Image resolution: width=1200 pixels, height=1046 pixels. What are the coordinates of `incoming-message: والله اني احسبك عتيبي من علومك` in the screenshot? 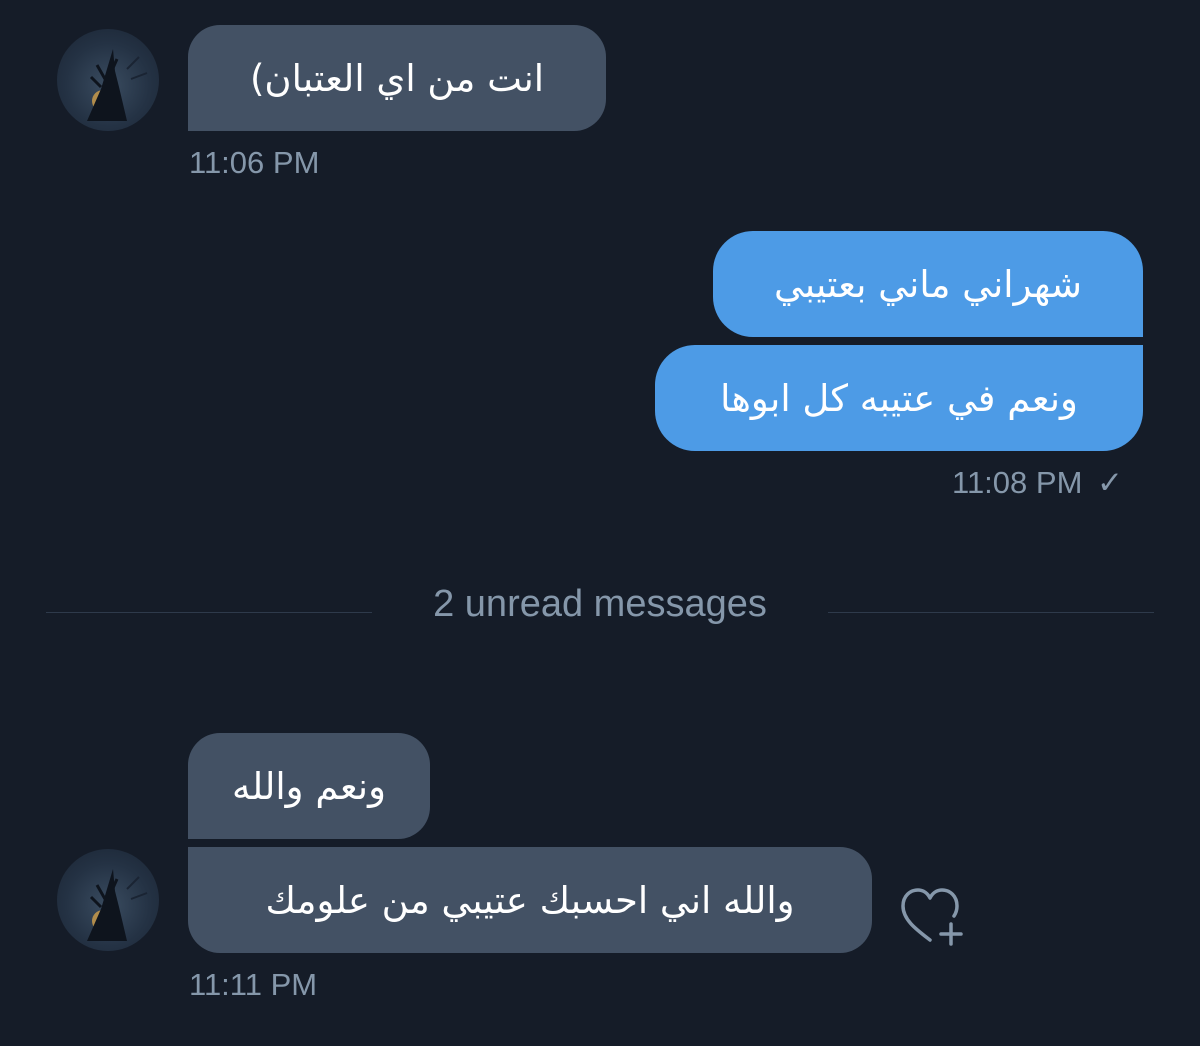 It's located at (530, 900).